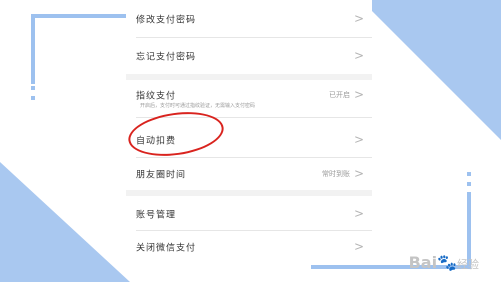 Image resolution: width=501 pixels, height=282 pixels. What do you see at coordinates (339, 95) in the screenshot?
I see `row-value: 已开启` at bounding box center [339, 95].